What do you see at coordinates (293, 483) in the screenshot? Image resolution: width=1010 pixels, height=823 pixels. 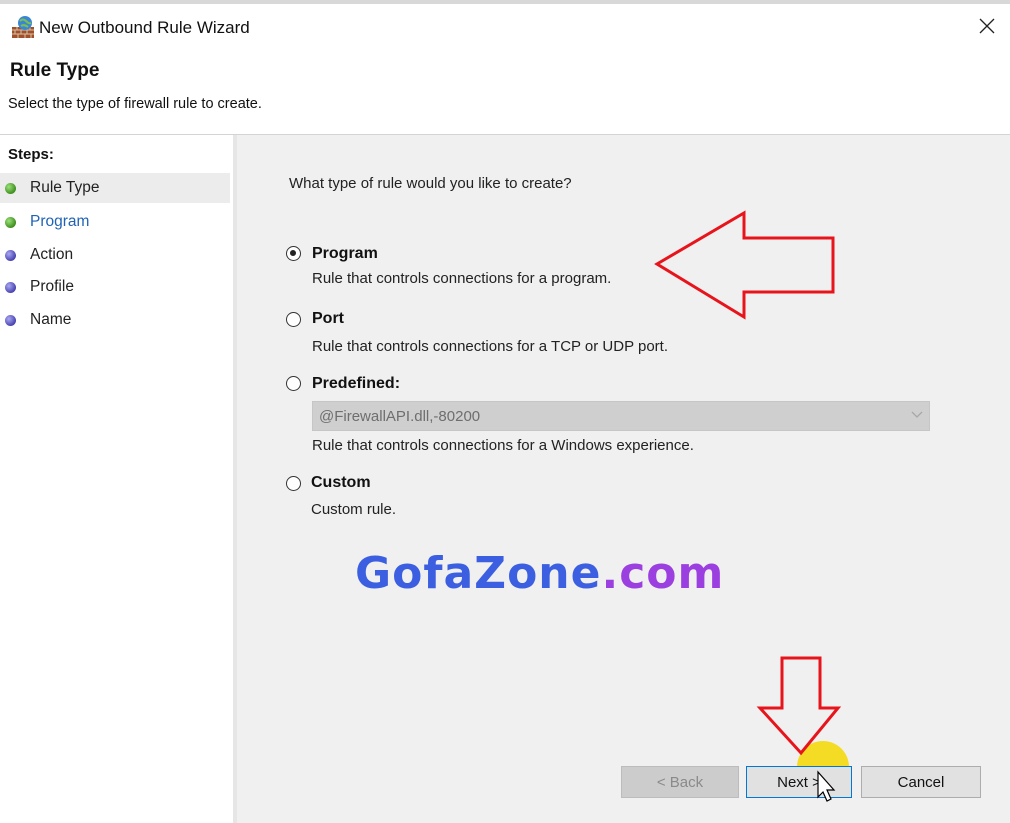 I see `radio-custom` at bounding box center [293, 483].